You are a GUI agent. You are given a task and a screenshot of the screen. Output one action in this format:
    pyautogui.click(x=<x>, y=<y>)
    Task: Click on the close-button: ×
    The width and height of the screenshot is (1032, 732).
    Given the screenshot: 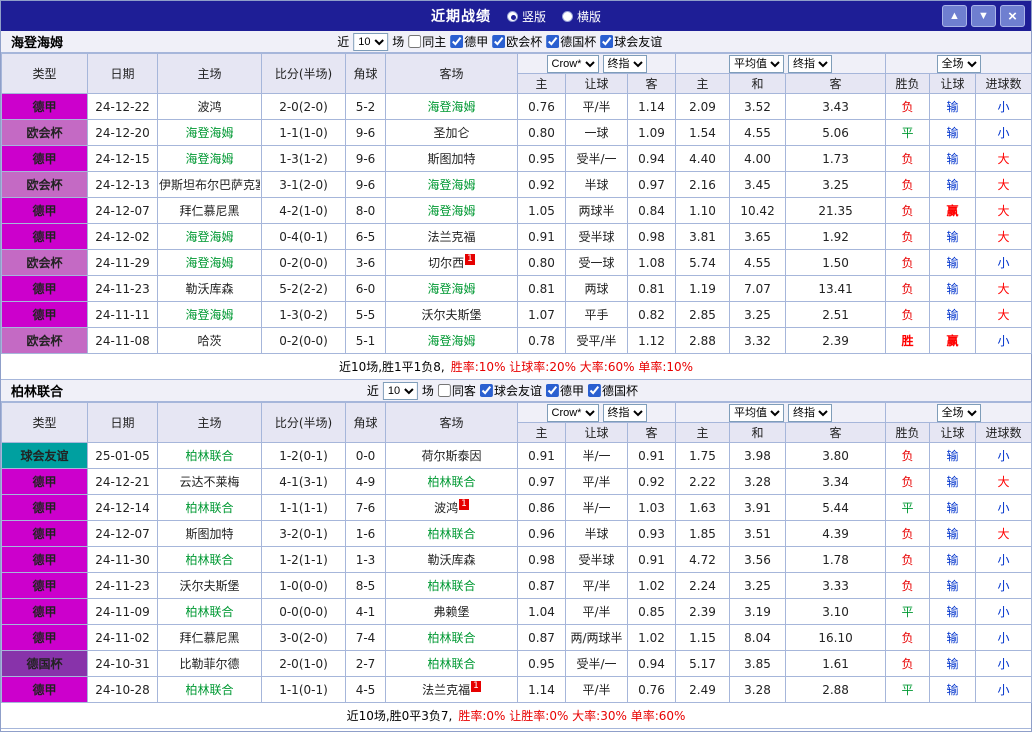 What is the action you would take?
    pyautogui.click(x=1012, y=16)
    